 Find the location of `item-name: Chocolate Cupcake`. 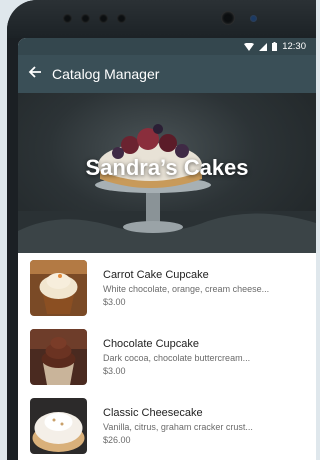

item-name: Chocolate Cupcake is located at coordinates (151, 344).